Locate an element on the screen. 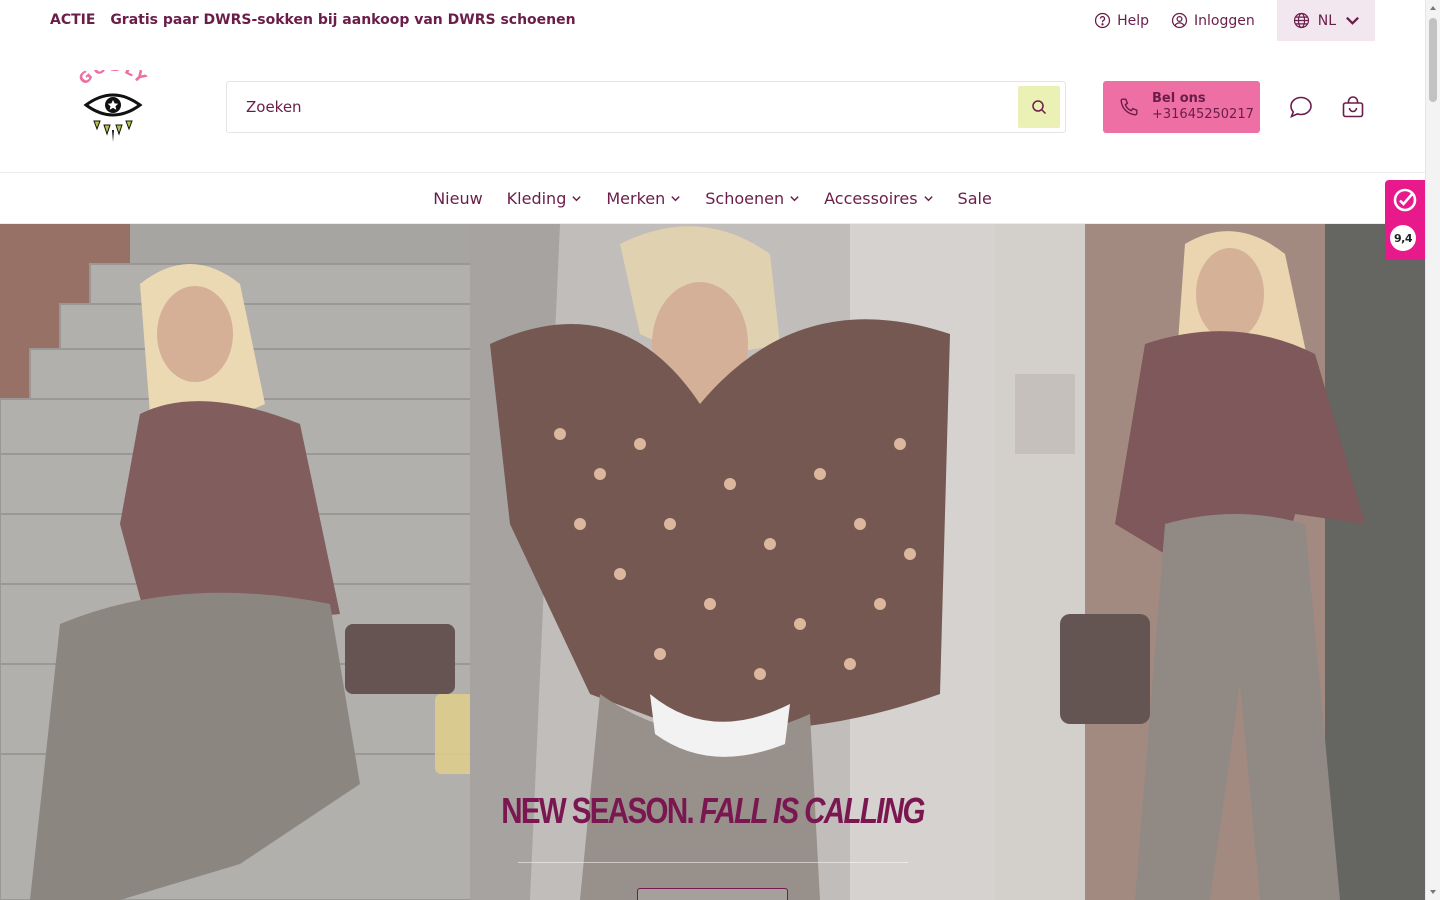 The image size is (1440, 900). search-bar is located at coordinates (646, 107).